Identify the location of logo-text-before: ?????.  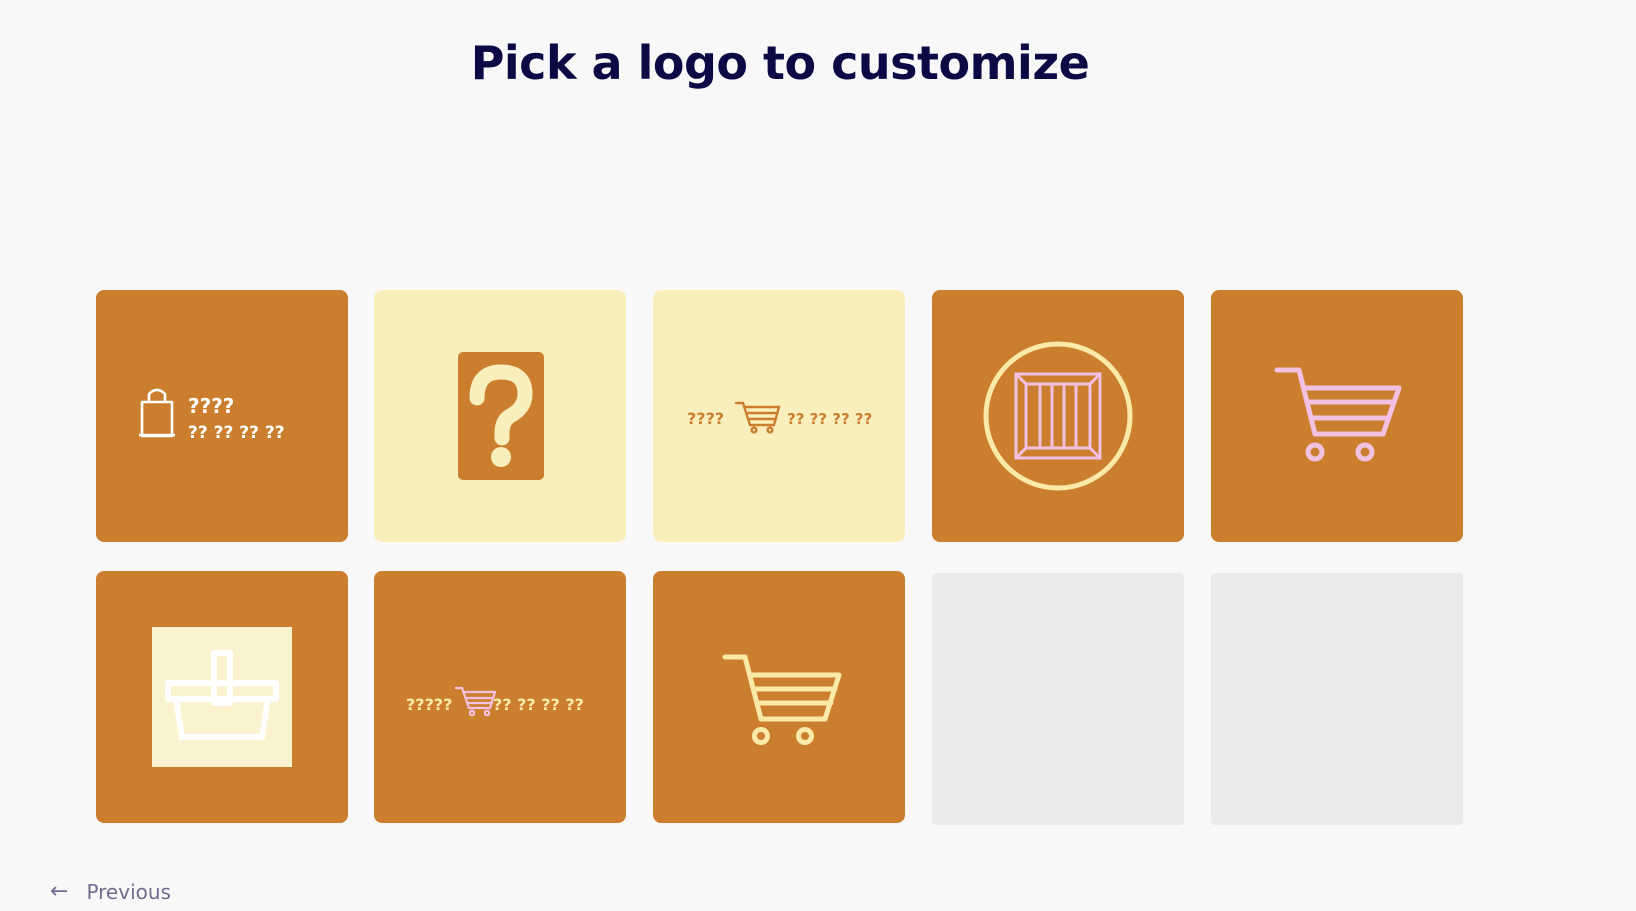
(429, 704).